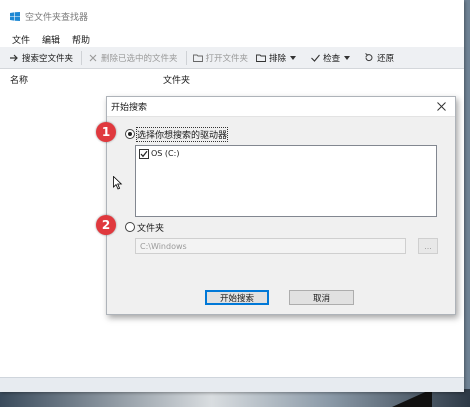  Describe the element at coordinates (48, 58) in the screenshot. I see `search-empty-folders-label: 搜索空文件夹` at that location.